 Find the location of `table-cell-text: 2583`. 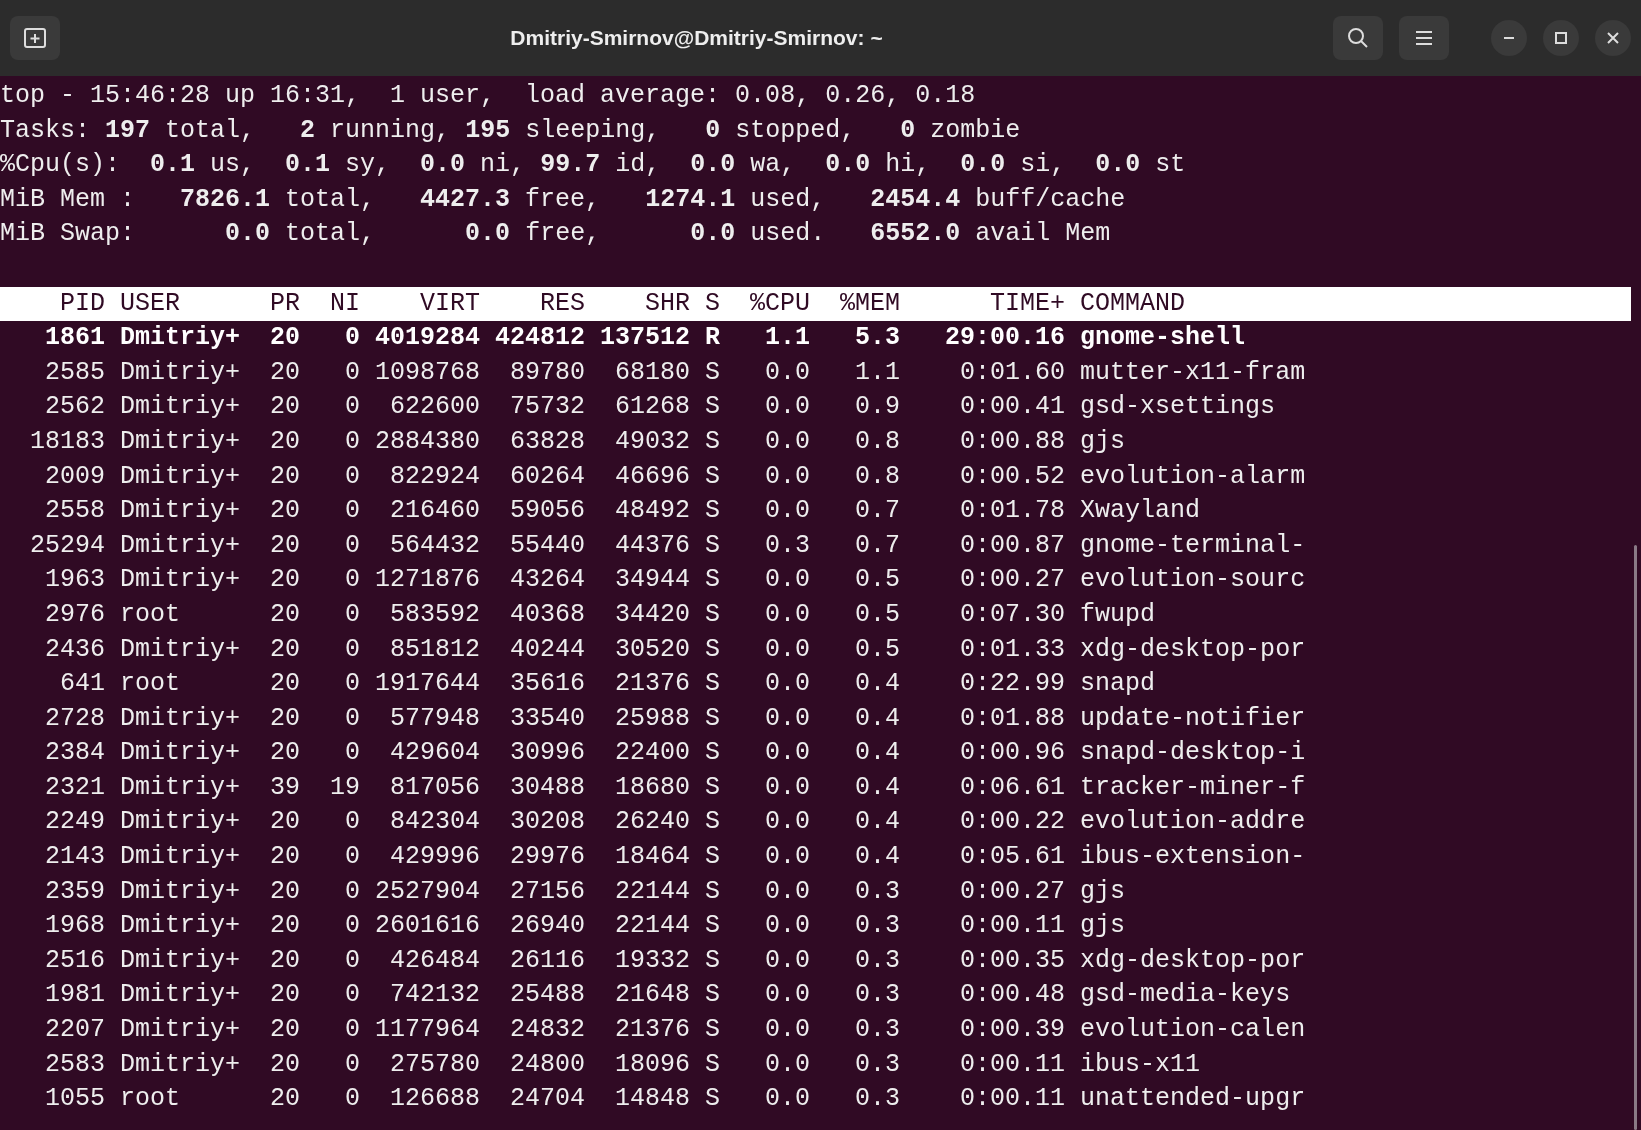

table-cell-text: 2583 is located at coordinates (74, 1064).